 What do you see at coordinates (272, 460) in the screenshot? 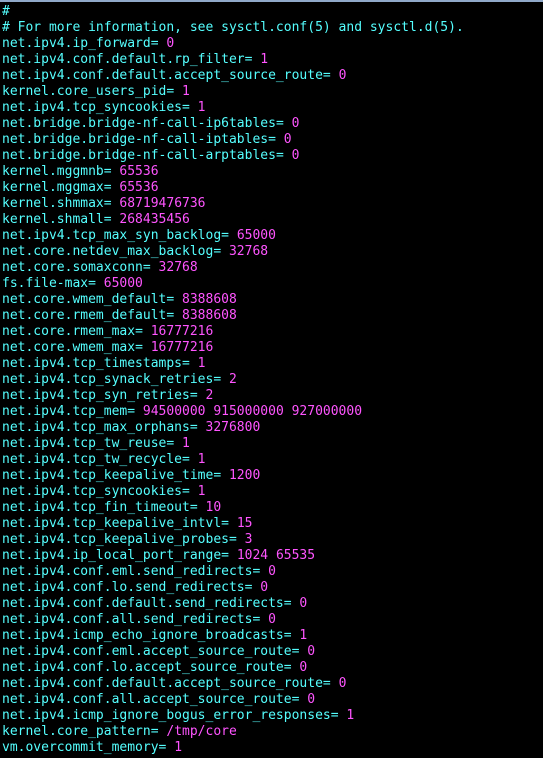
I see `sysctl-entry-row: net.ipv4.tcp_tw_recycle= 1` at bounding box center [272, 460].